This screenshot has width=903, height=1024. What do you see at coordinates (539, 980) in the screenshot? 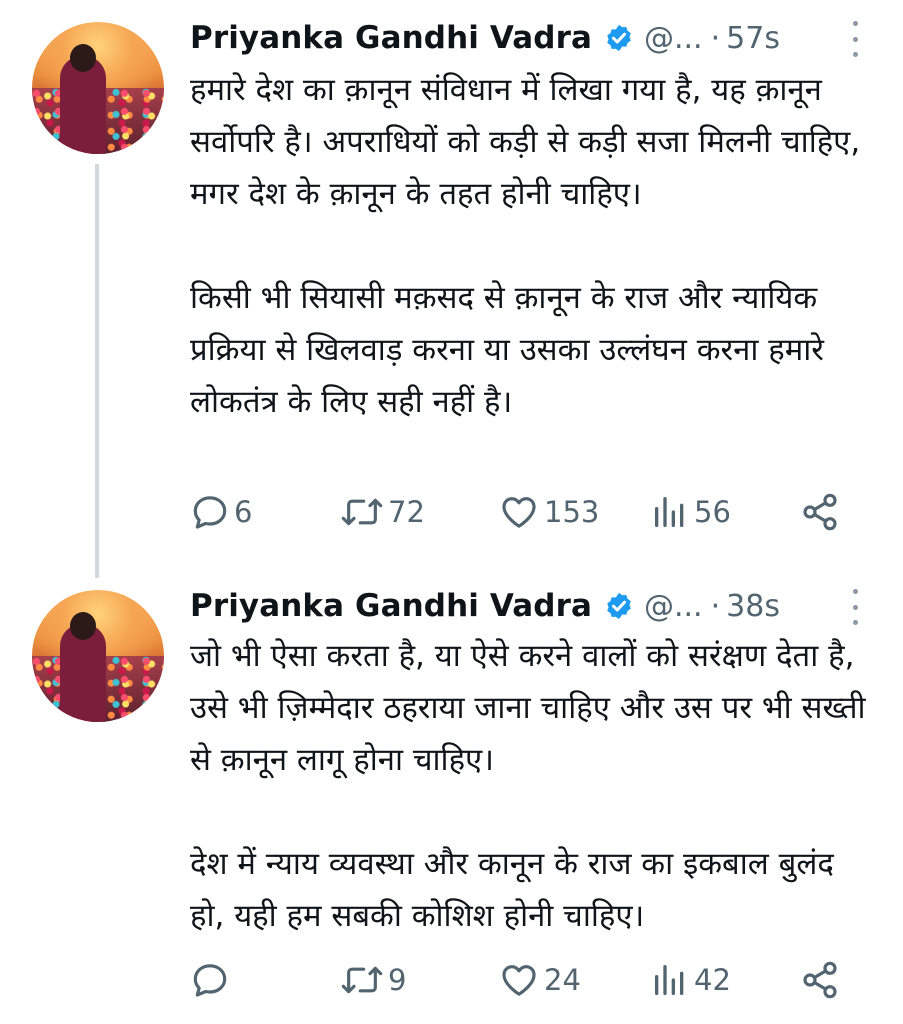
I see `like-button: 24` at bounding box center [539, 980].